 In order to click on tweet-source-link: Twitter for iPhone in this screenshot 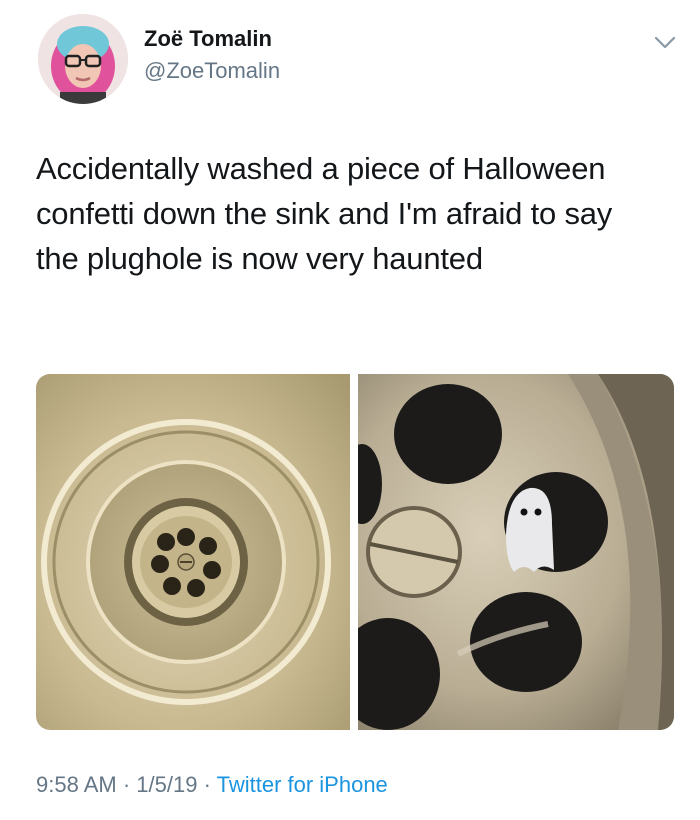, I will do `click(302, 784)`.